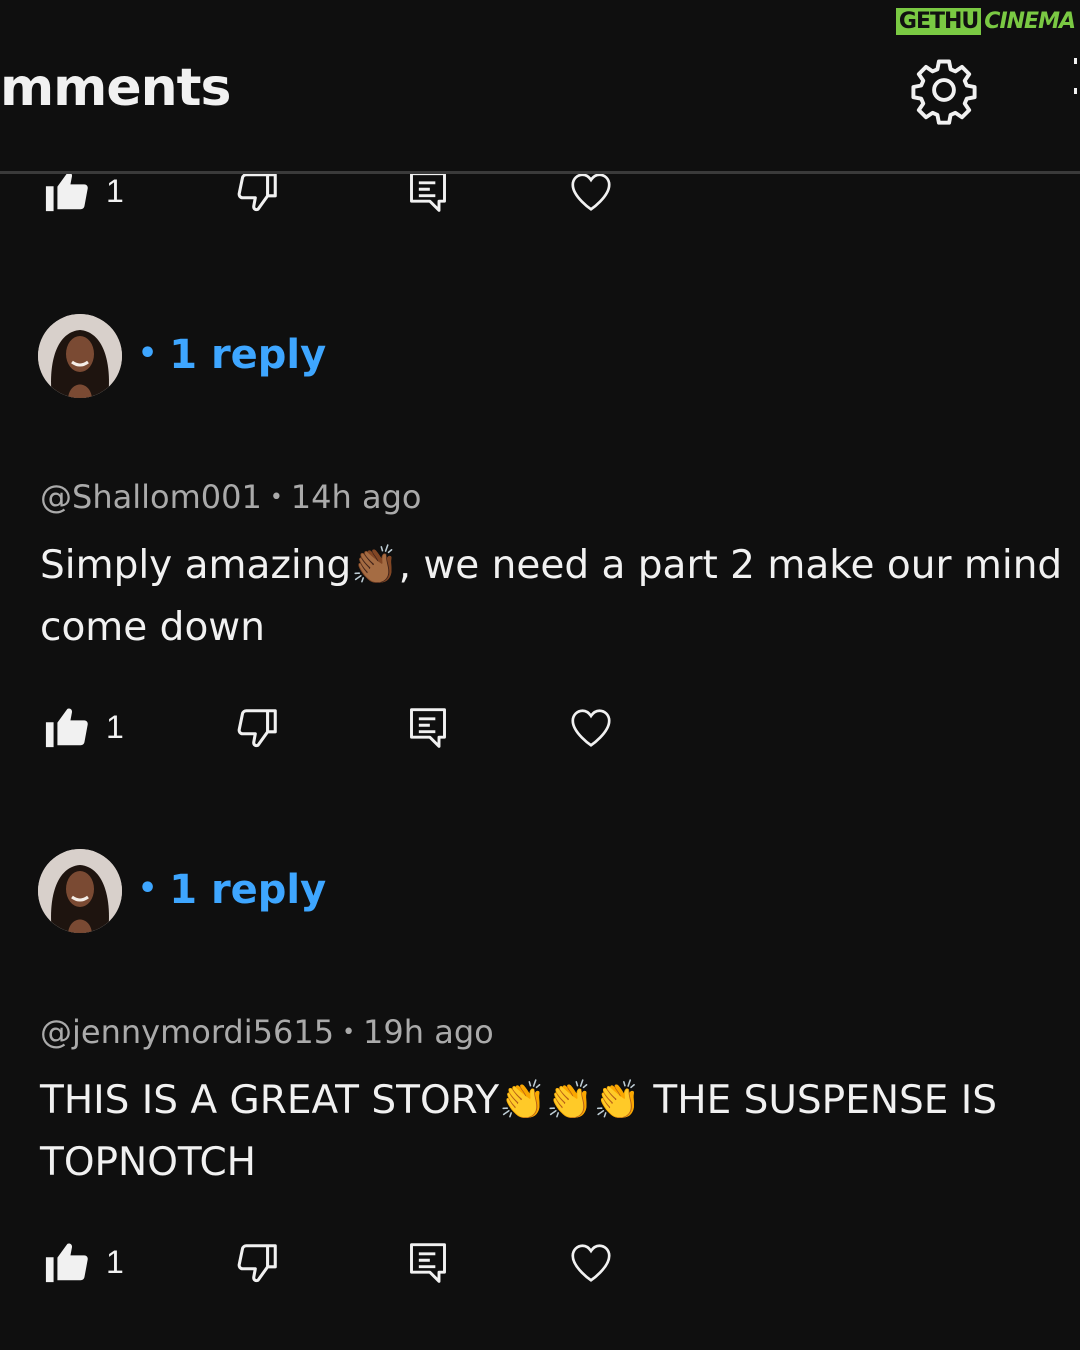 This screenshot has height=1350, width=1080. Describe the element at coordinates (428, 1032) in the screenshot. I see `comment-timestamp: 19h ago` at that location.